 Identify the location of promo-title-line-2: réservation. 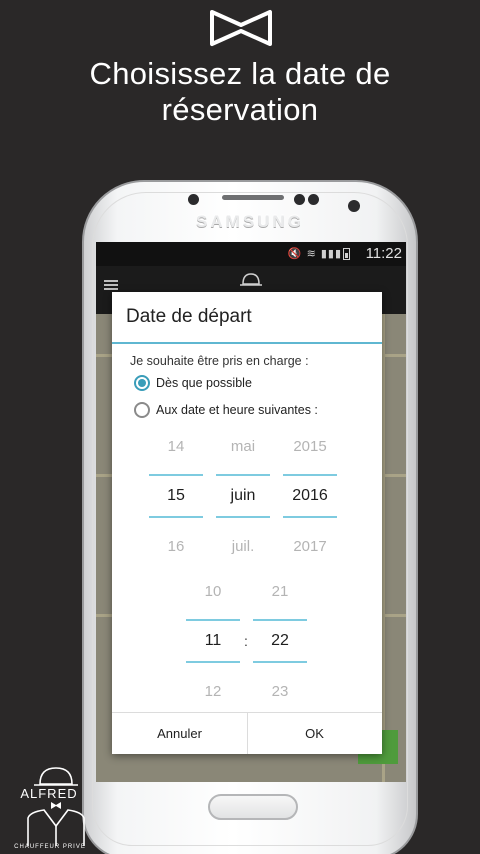
(240, 109).